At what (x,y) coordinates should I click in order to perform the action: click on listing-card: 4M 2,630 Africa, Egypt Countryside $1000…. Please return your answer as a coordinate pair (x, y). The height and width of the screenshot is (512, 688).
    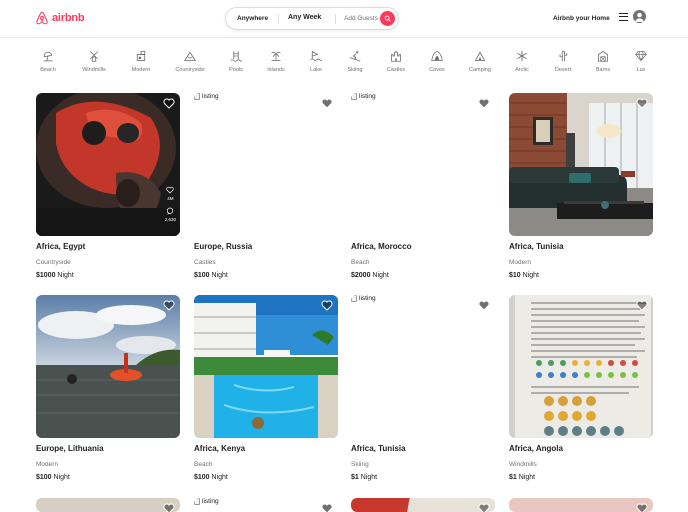
    Looking at the image, I should click on (108, 190).